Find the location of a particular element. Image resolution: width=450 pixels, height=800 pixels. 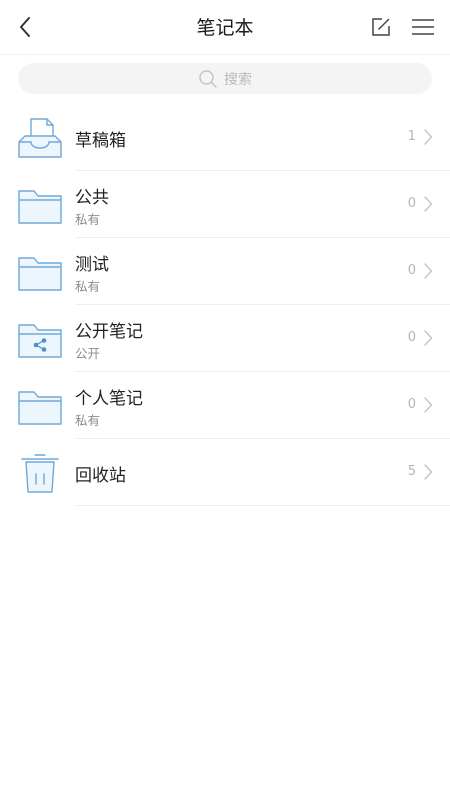

search-bar: 搜索 is located at coordinates (225, 78).